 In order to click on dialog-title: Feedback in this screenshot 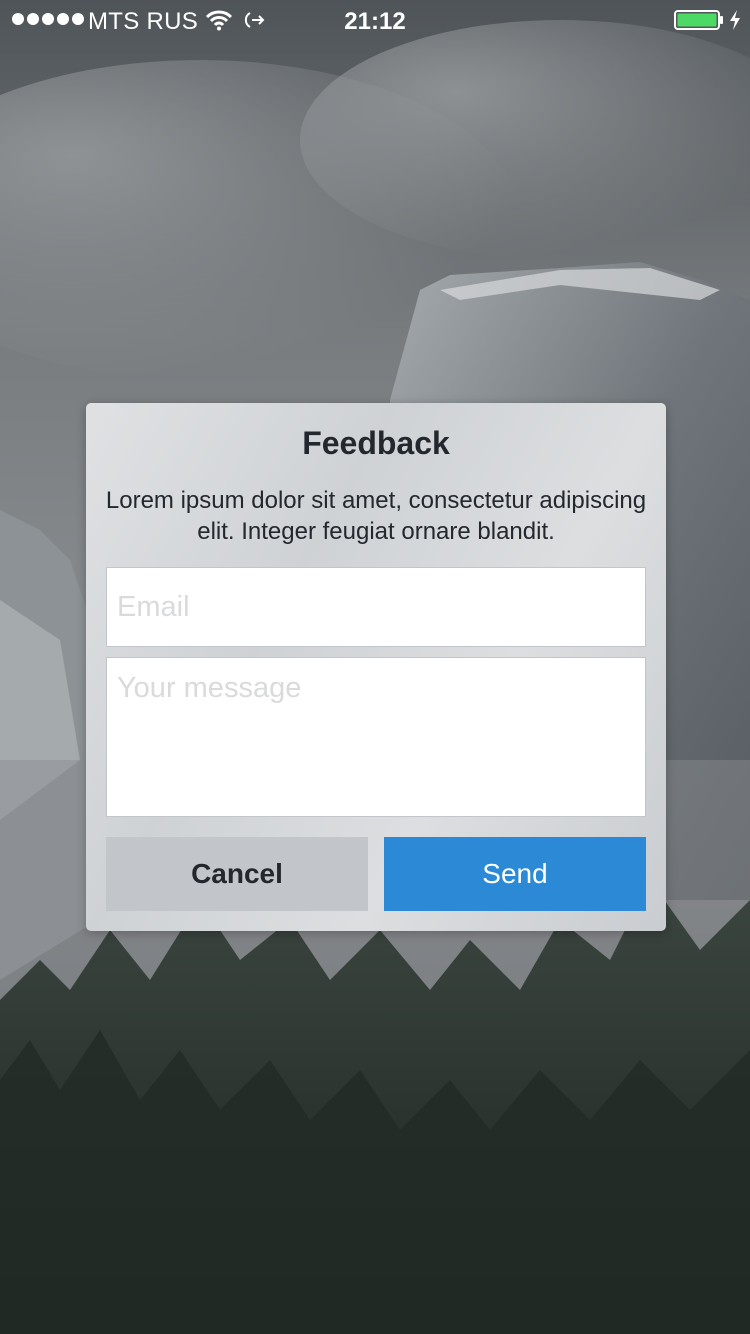, I will do `click(376, 443)`.